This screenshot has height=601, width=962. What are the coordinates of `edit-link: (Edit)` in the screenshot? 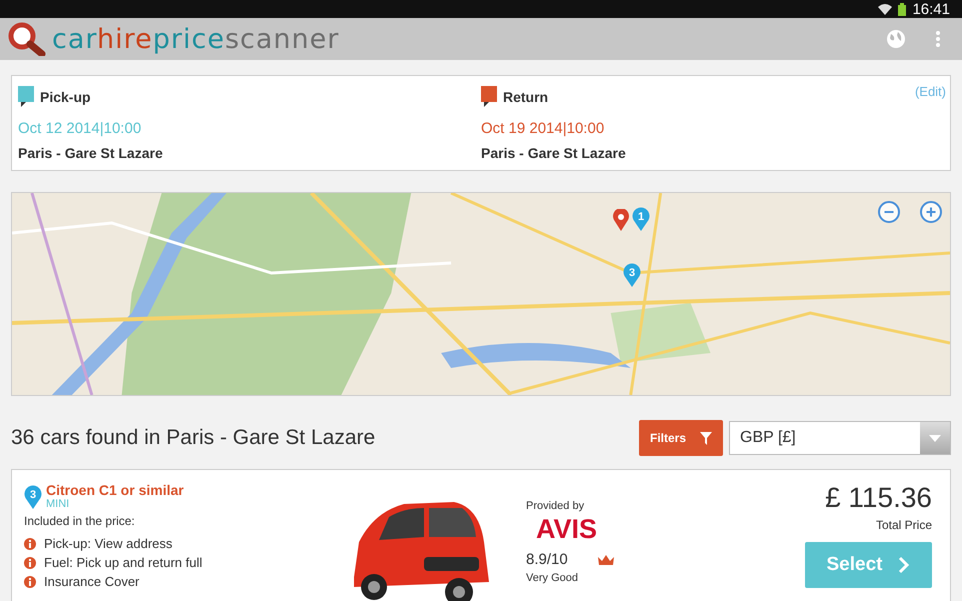 It's located at (930, 91).